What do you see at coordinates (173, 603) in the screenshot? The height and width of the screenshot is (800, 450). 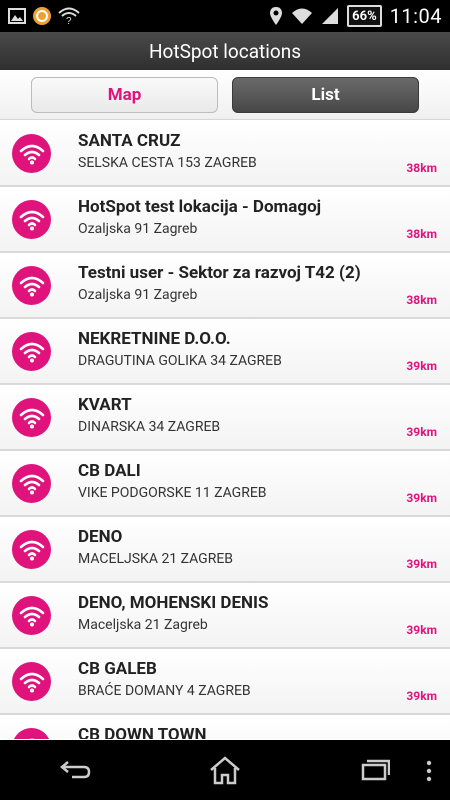 I see `hotspot-name: DENO, MOHENSKI DENIS` at bounding box center [173, 603].